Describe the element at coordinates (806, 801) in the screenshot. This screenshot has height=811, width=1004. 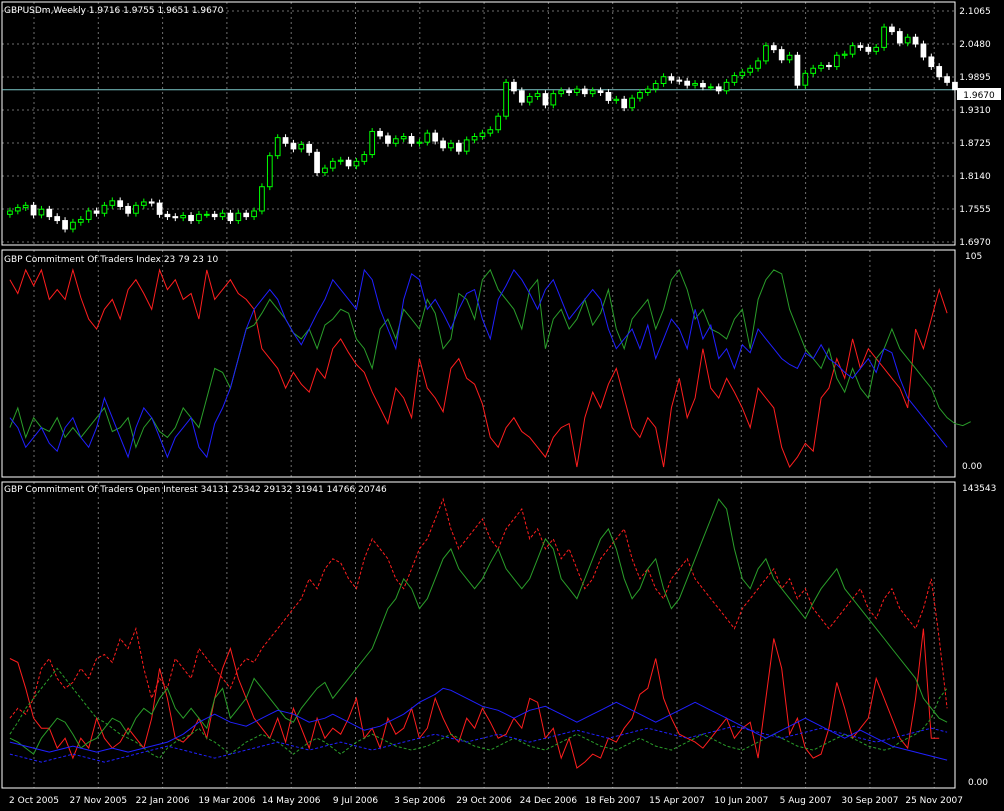
I see `x-tick-label: 5 Aug 2007` at that location.